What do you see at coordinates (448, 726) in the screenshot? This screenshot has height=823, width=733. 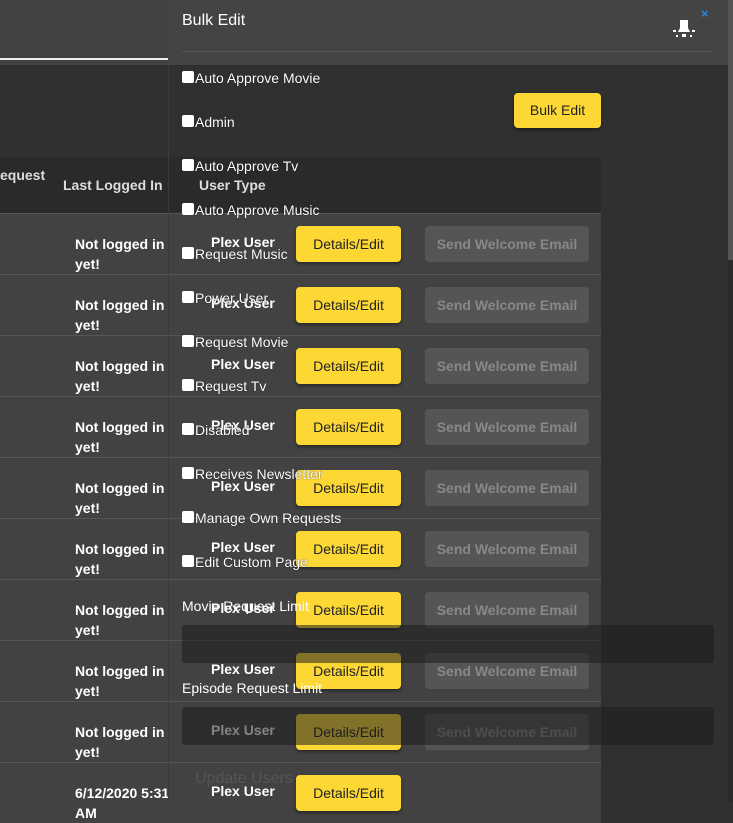 I see `episode-request-limit-input` at bounding box center [448, 726].